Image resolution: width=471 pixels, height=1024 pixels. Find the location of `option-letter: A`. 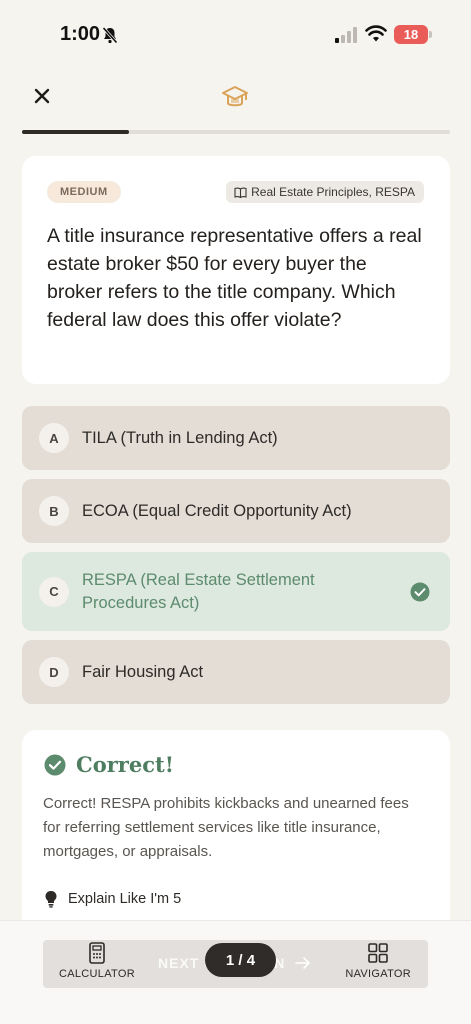

option-letter: A is located at coordinates (54, 438).